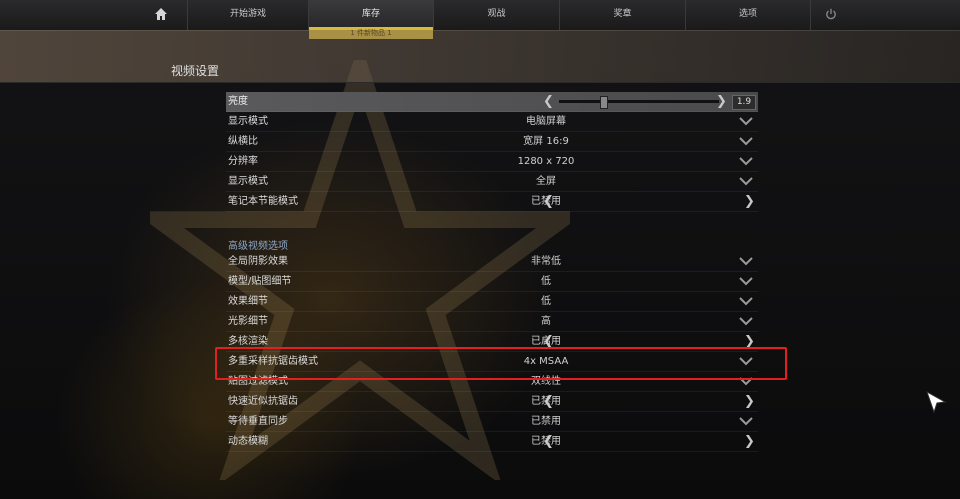 The image size is (960, 499). I want to click on nav-inventory: 库存, so click(371, 15).